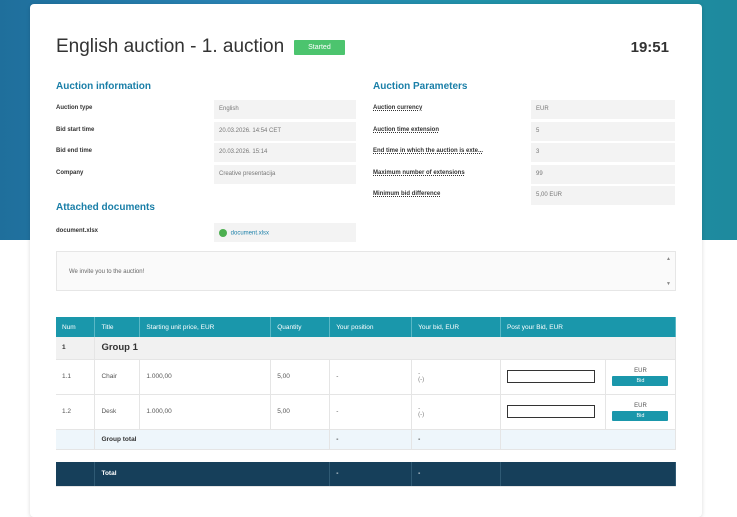 Image resolution: width=737 pixels, height=517 pixels. Describe the element at coordinates (456, 474) in the screenshot. I see `total-bid: -` at that location.